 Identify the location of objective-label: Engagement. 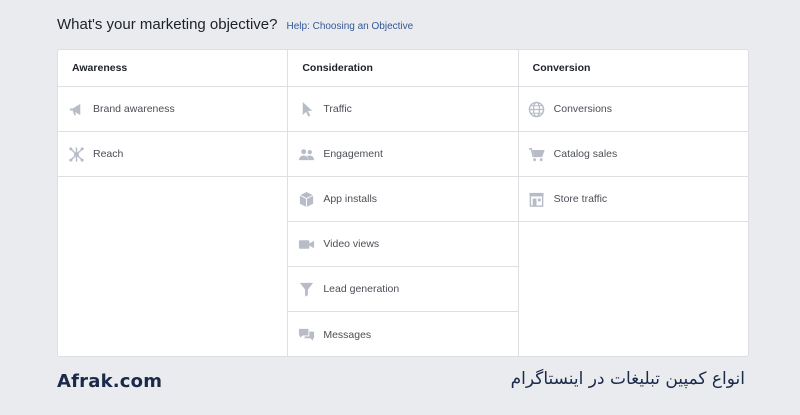
(353, 154).